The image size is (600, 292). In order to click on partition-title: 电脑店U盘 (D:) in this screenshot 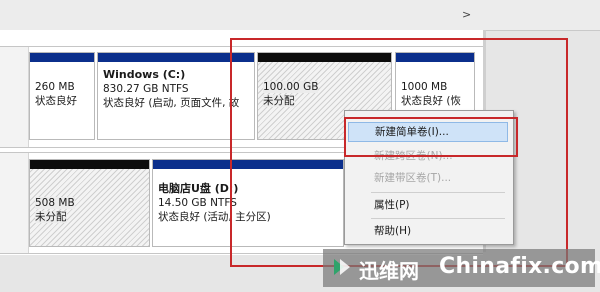, I will do `click(198, 188)`.